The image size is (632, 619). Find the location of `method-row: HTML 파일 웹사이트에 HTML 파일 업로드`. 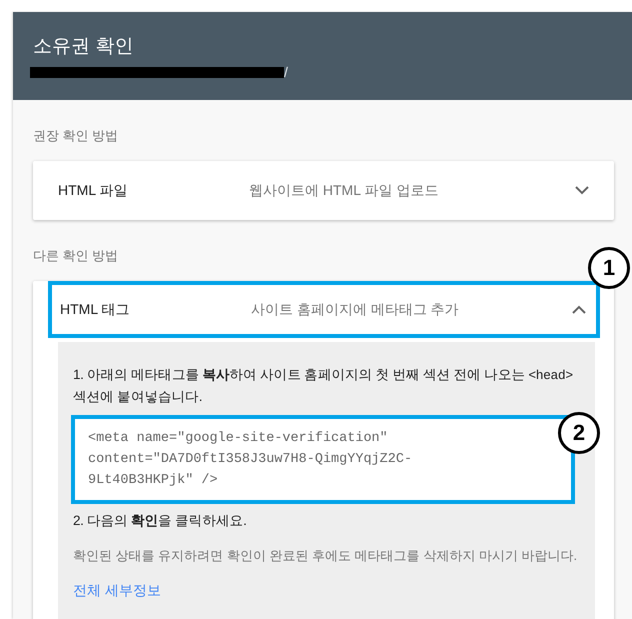

method-row: HTML 파일 웹사이트에 HTML 파일 업로드 is located at coordinates (323, 190).